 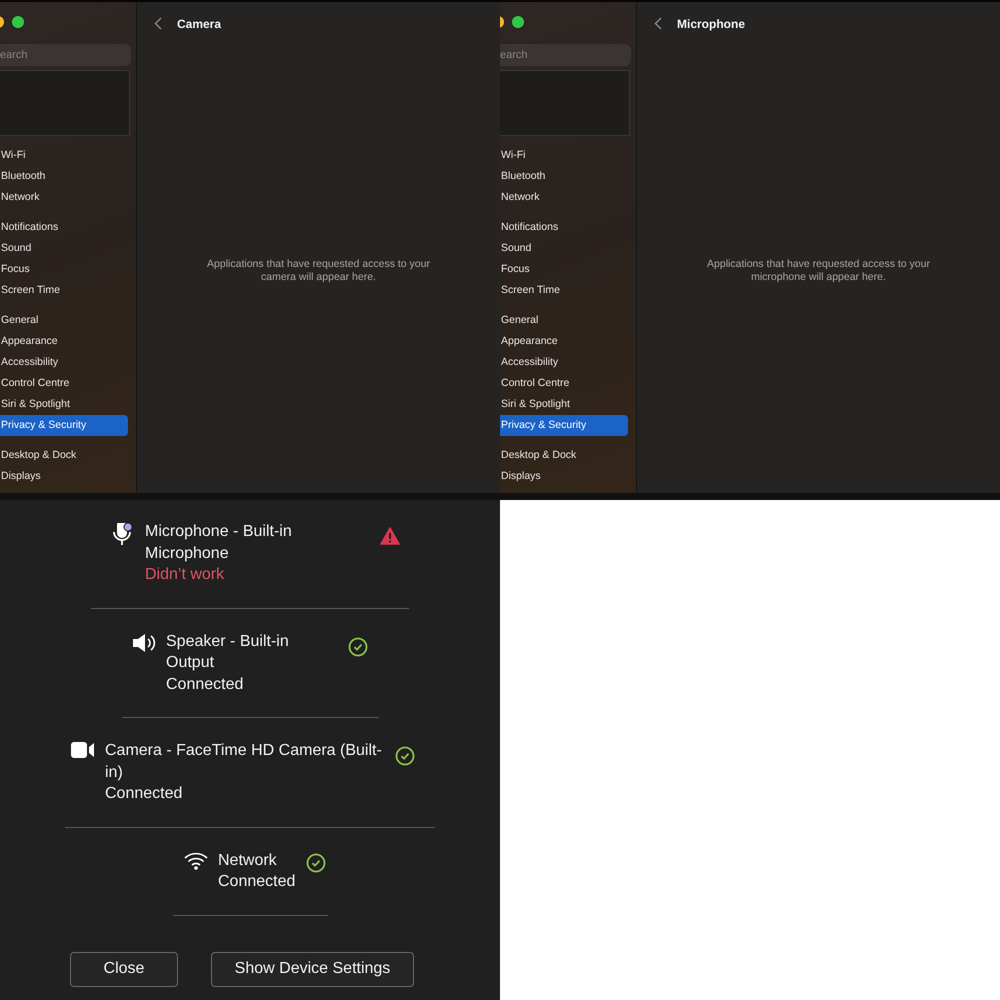 I want to click on dialog-button: Close, so click(x=124, y=969).